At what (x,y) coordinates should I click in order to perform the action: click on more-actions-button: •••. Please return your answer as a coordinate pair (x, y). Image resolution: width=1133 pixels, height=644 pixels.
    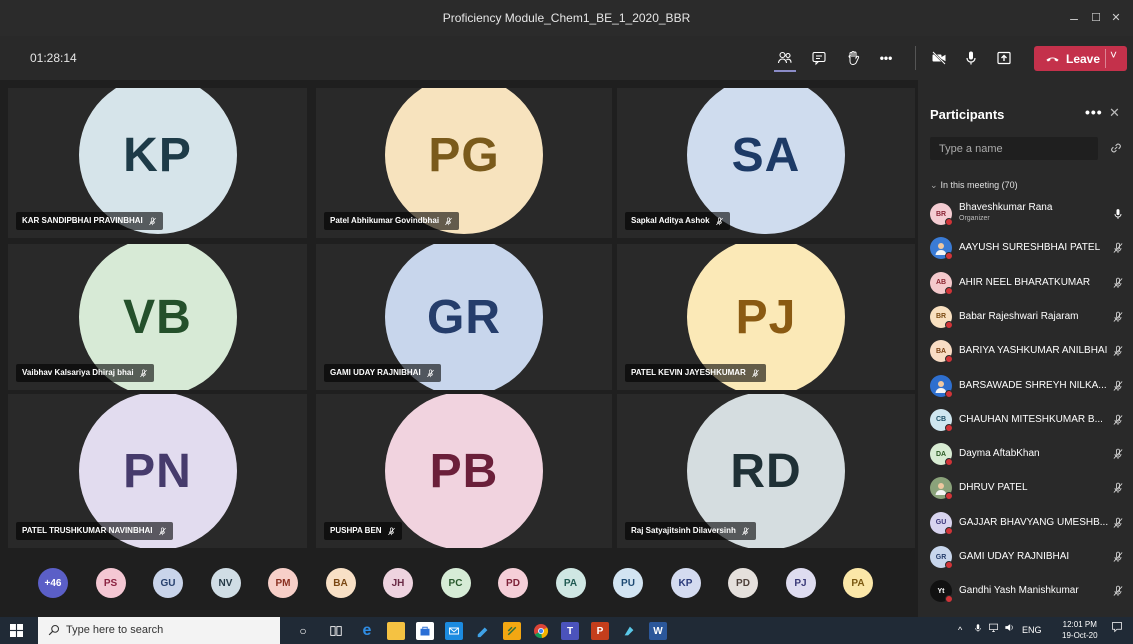
    Looking at the image, I should click on (886, 58).